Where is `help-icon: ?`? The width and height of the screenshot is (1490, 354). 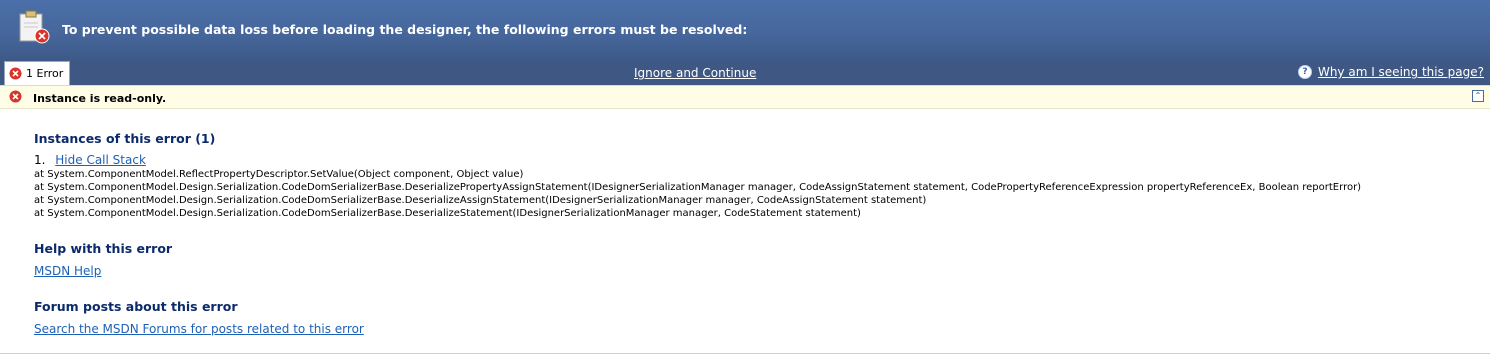 help-icon: ? is located at coordinates (1304, 72).